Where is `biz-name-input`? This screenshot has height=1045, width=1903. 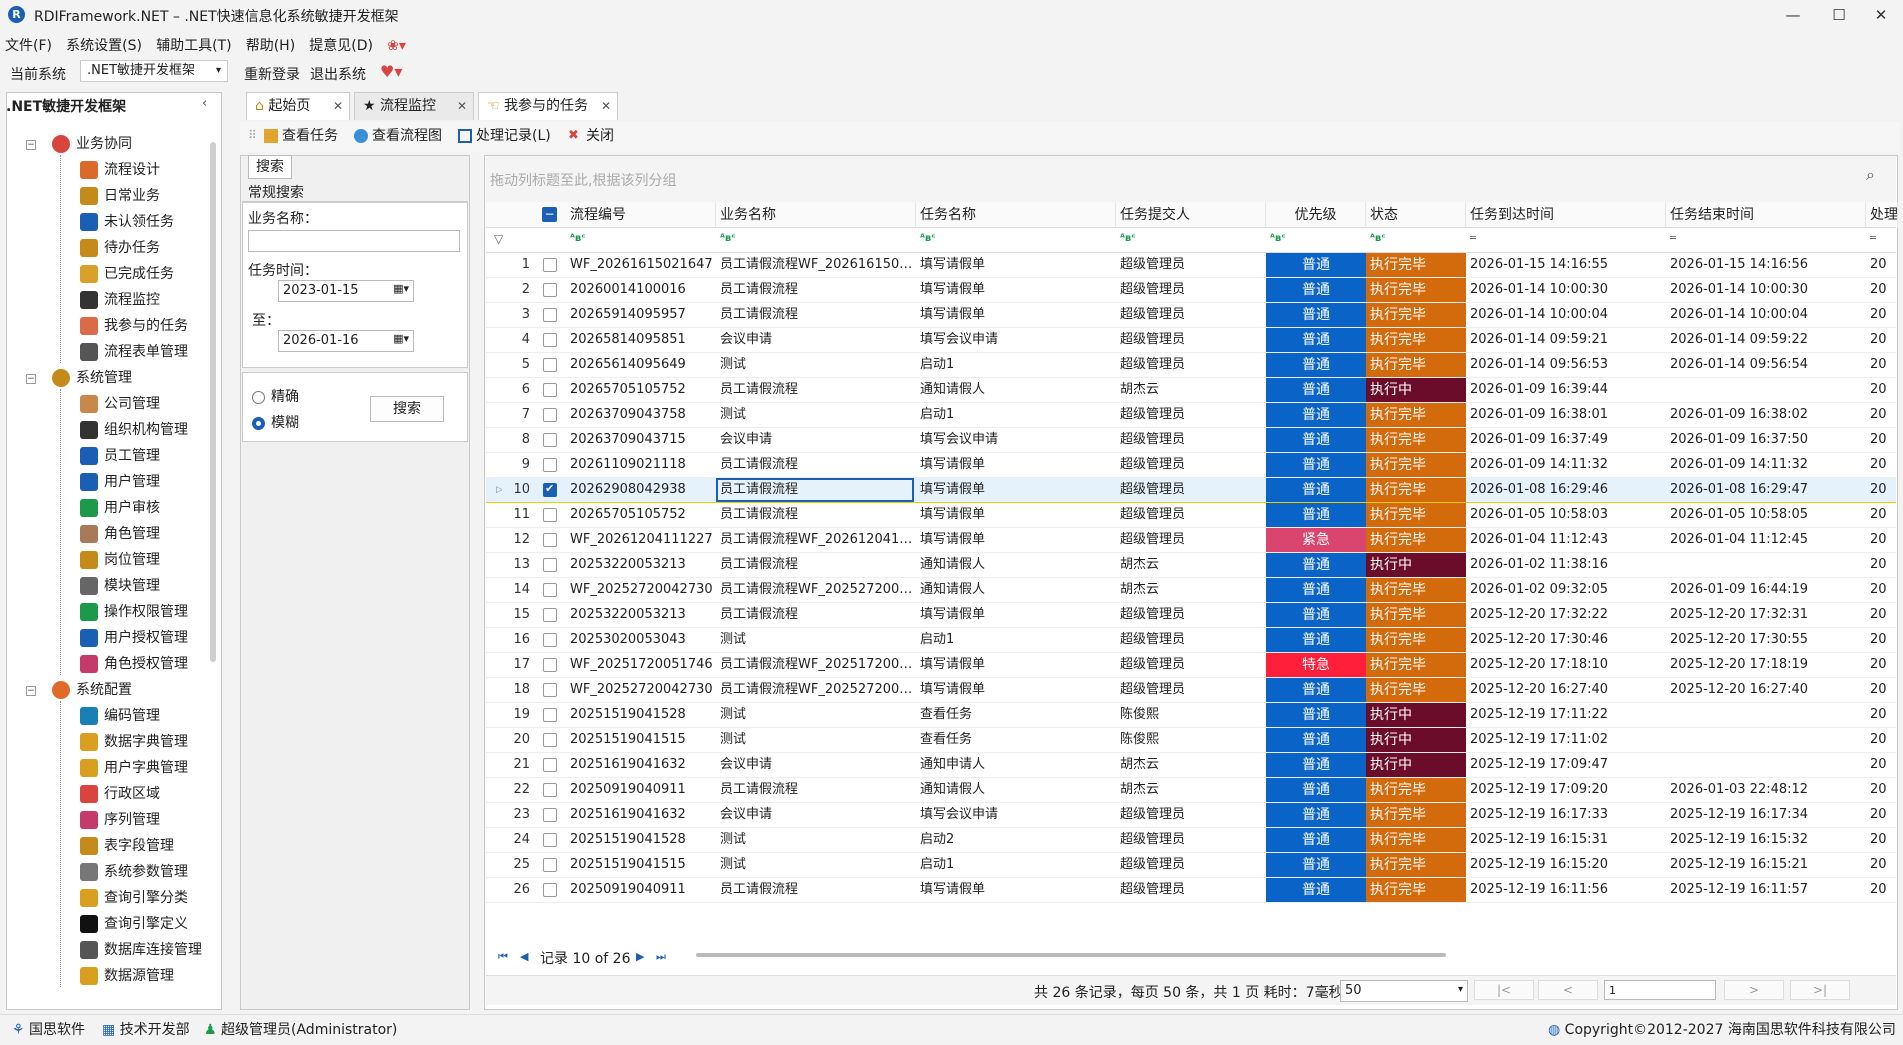
biz-name-input is located at coordinates (354, 241).